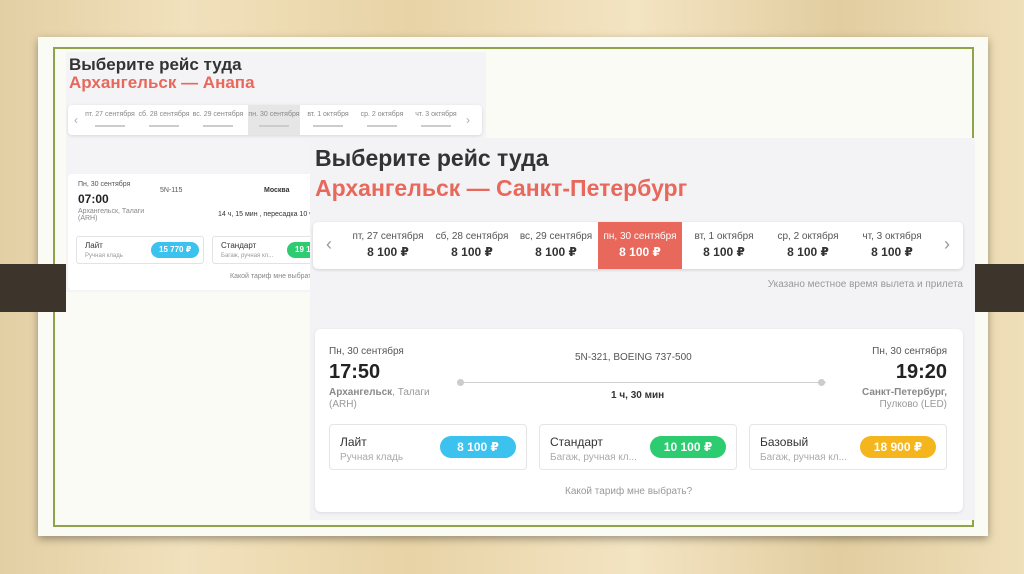 Image resolution: width=1024 pixels, height=574 pixels. What do you see at coordinates (432, 158) in the screenshot?
I see `page-title: Выберите рейс туда` at bounding box center [432, 158].